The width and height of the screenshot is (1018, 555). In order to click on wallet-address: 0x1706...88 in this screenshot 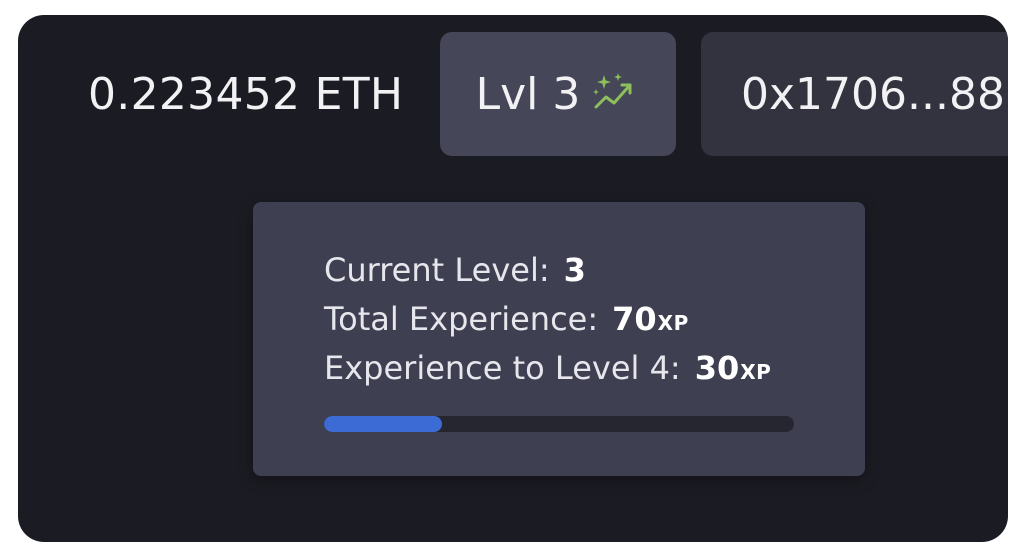, I will do `click(873, 94)`.